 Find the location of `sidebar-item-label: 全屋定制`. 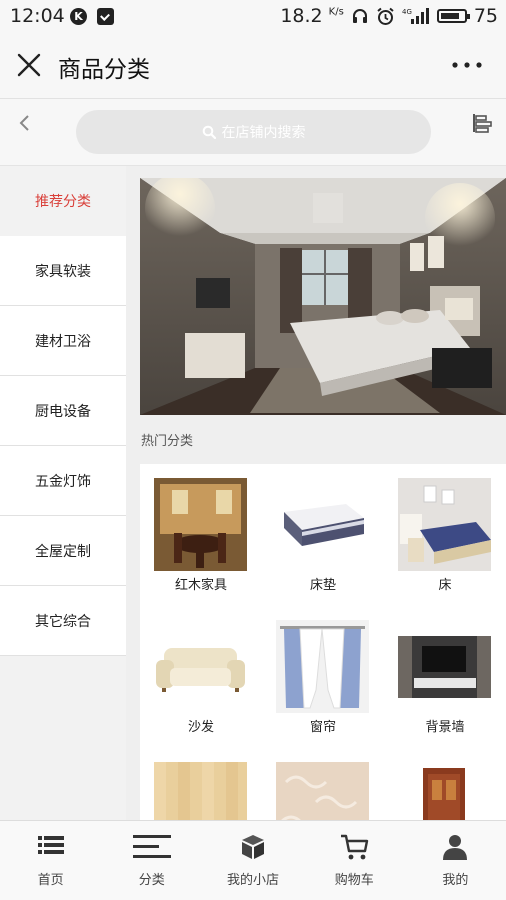

sidebar-item-label: 全屋定制 is located at coordinates (63, 551).